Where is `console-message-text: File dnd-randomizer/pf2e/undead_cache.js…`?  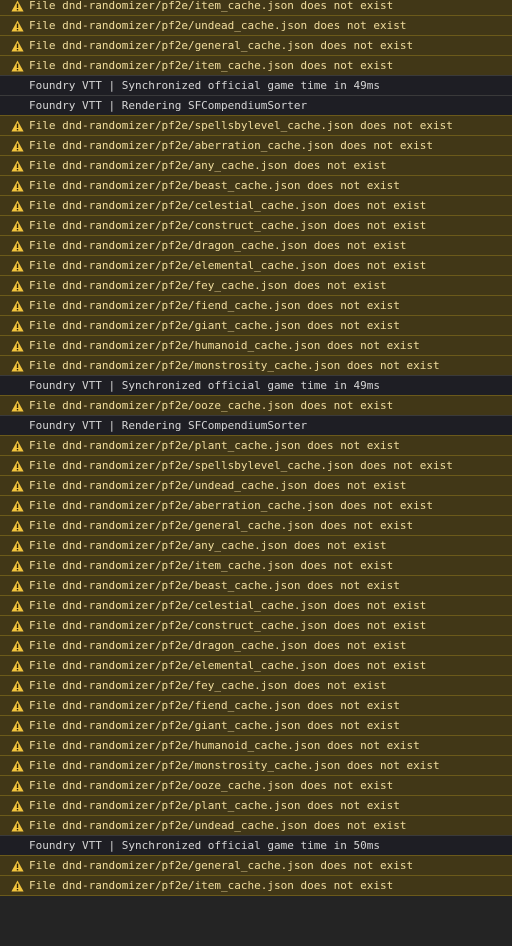 console-message-text: File dnd-randomizer/pf2e/undead_cache.js… is located at coordinates (218, 485).